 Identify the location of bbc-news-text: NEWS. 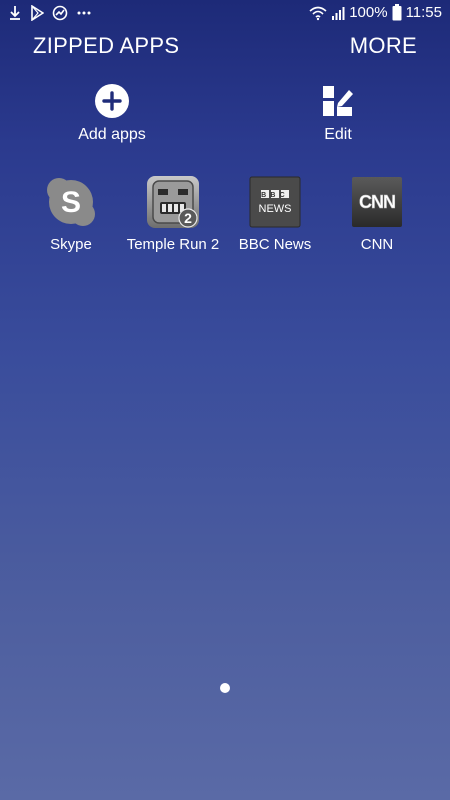
(275, 209).